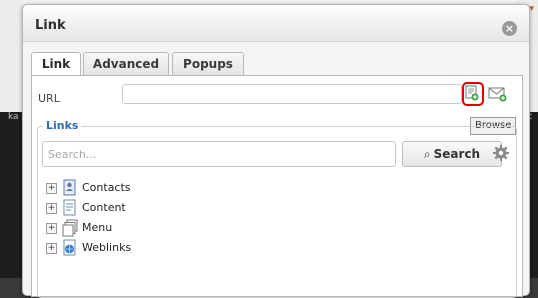 Image resolution: width=538 pixels, height=298 pixels. I want to click on tree-item-weblinks: + Weblinks, so click(142, 248).